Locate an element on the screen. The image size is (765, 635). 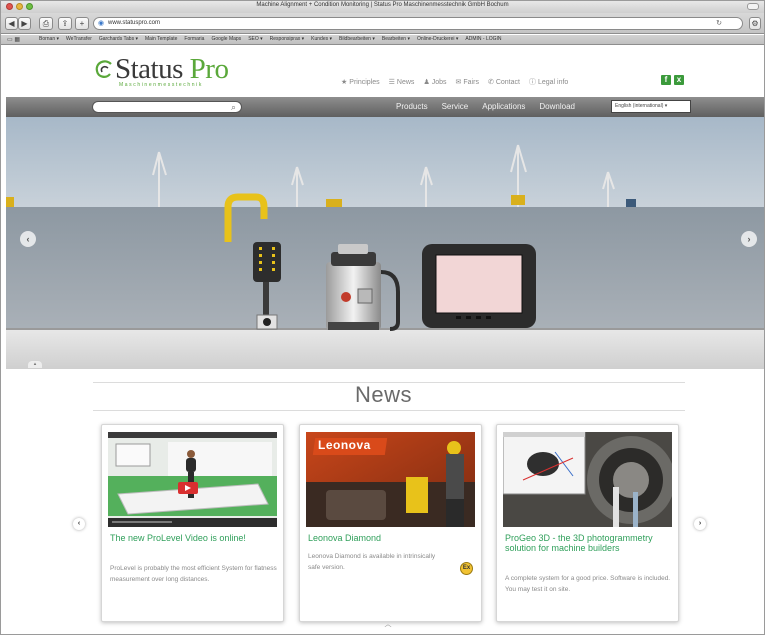
settings-button: ⚙ is located at coordinates (755, 23).